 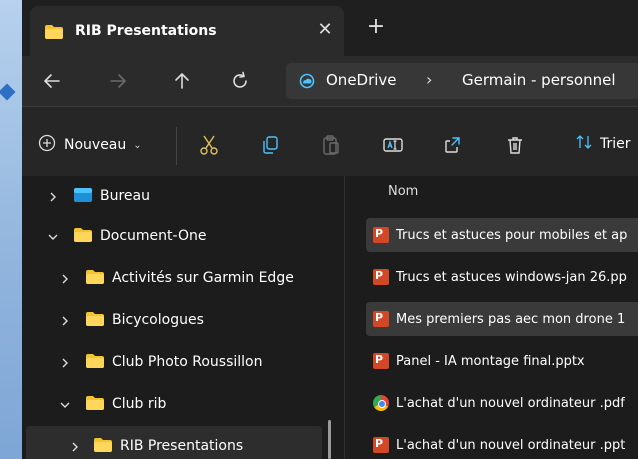 What do you see at coordinates (511, 277) in the screenshot?
I see `file-name: Trucs et astuces windows-jan 26.pp` at bounding box center [511, 277].